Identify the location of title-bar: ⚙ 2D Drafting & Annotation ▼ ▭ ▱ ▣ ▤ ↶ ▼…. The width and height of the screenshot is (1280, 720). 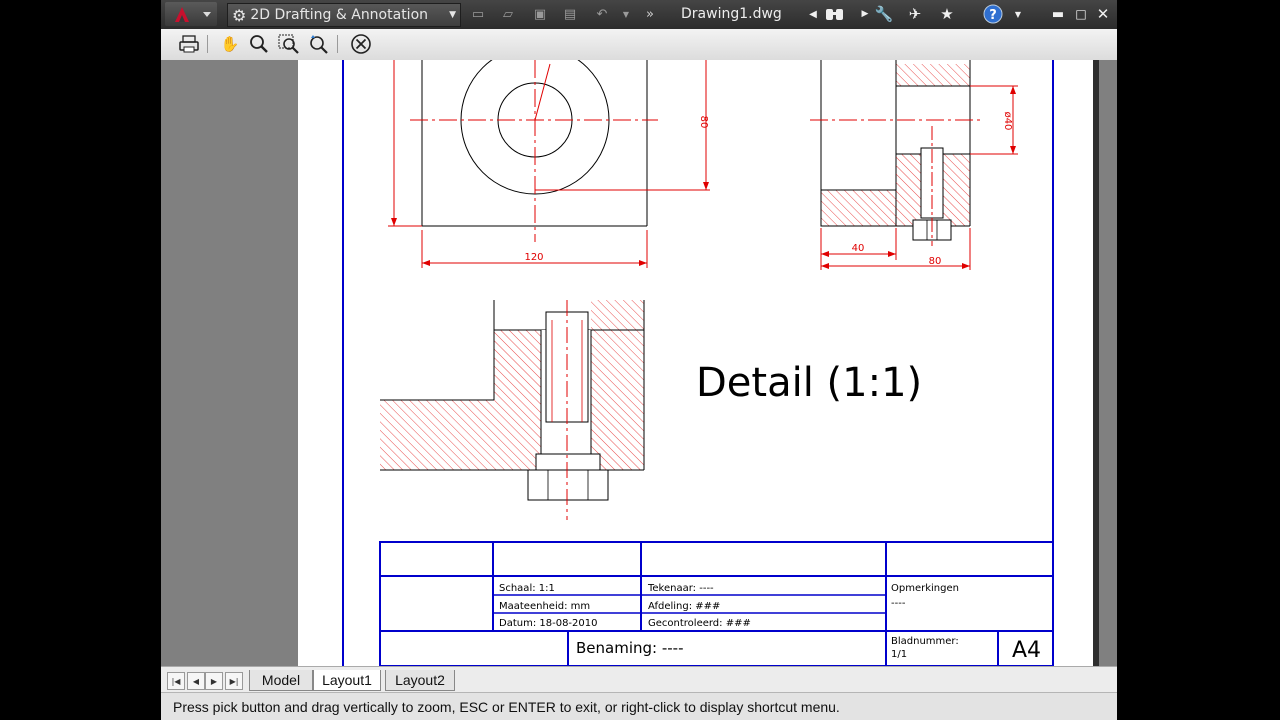
(639, 14).